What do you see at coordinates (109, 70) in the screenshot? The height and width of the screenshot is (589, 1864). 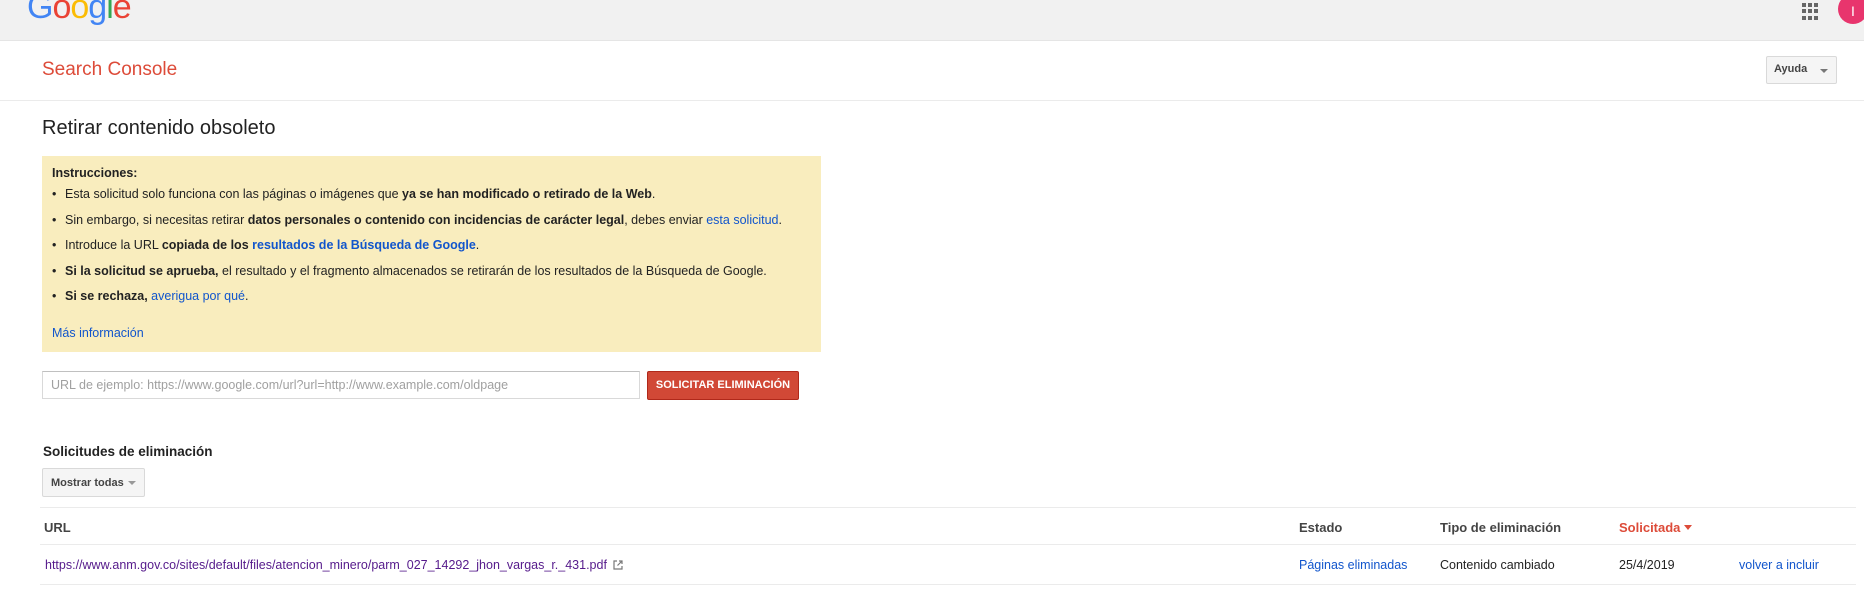 I see `product-name: Search Console` at bounding box center [109, 70].